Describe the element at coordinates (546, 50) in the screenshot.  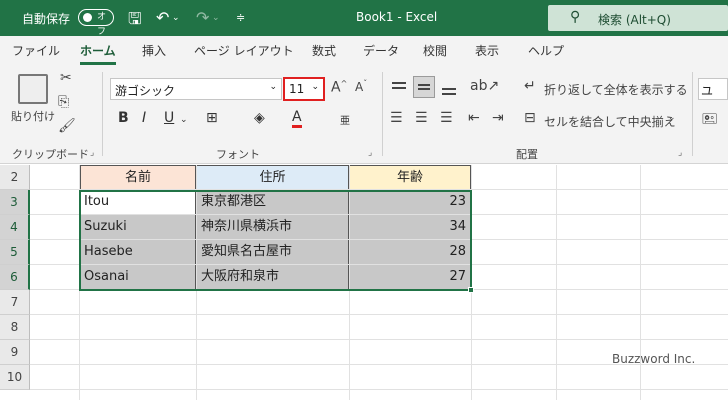
I see `tab-help: ヘルプ` at that location.